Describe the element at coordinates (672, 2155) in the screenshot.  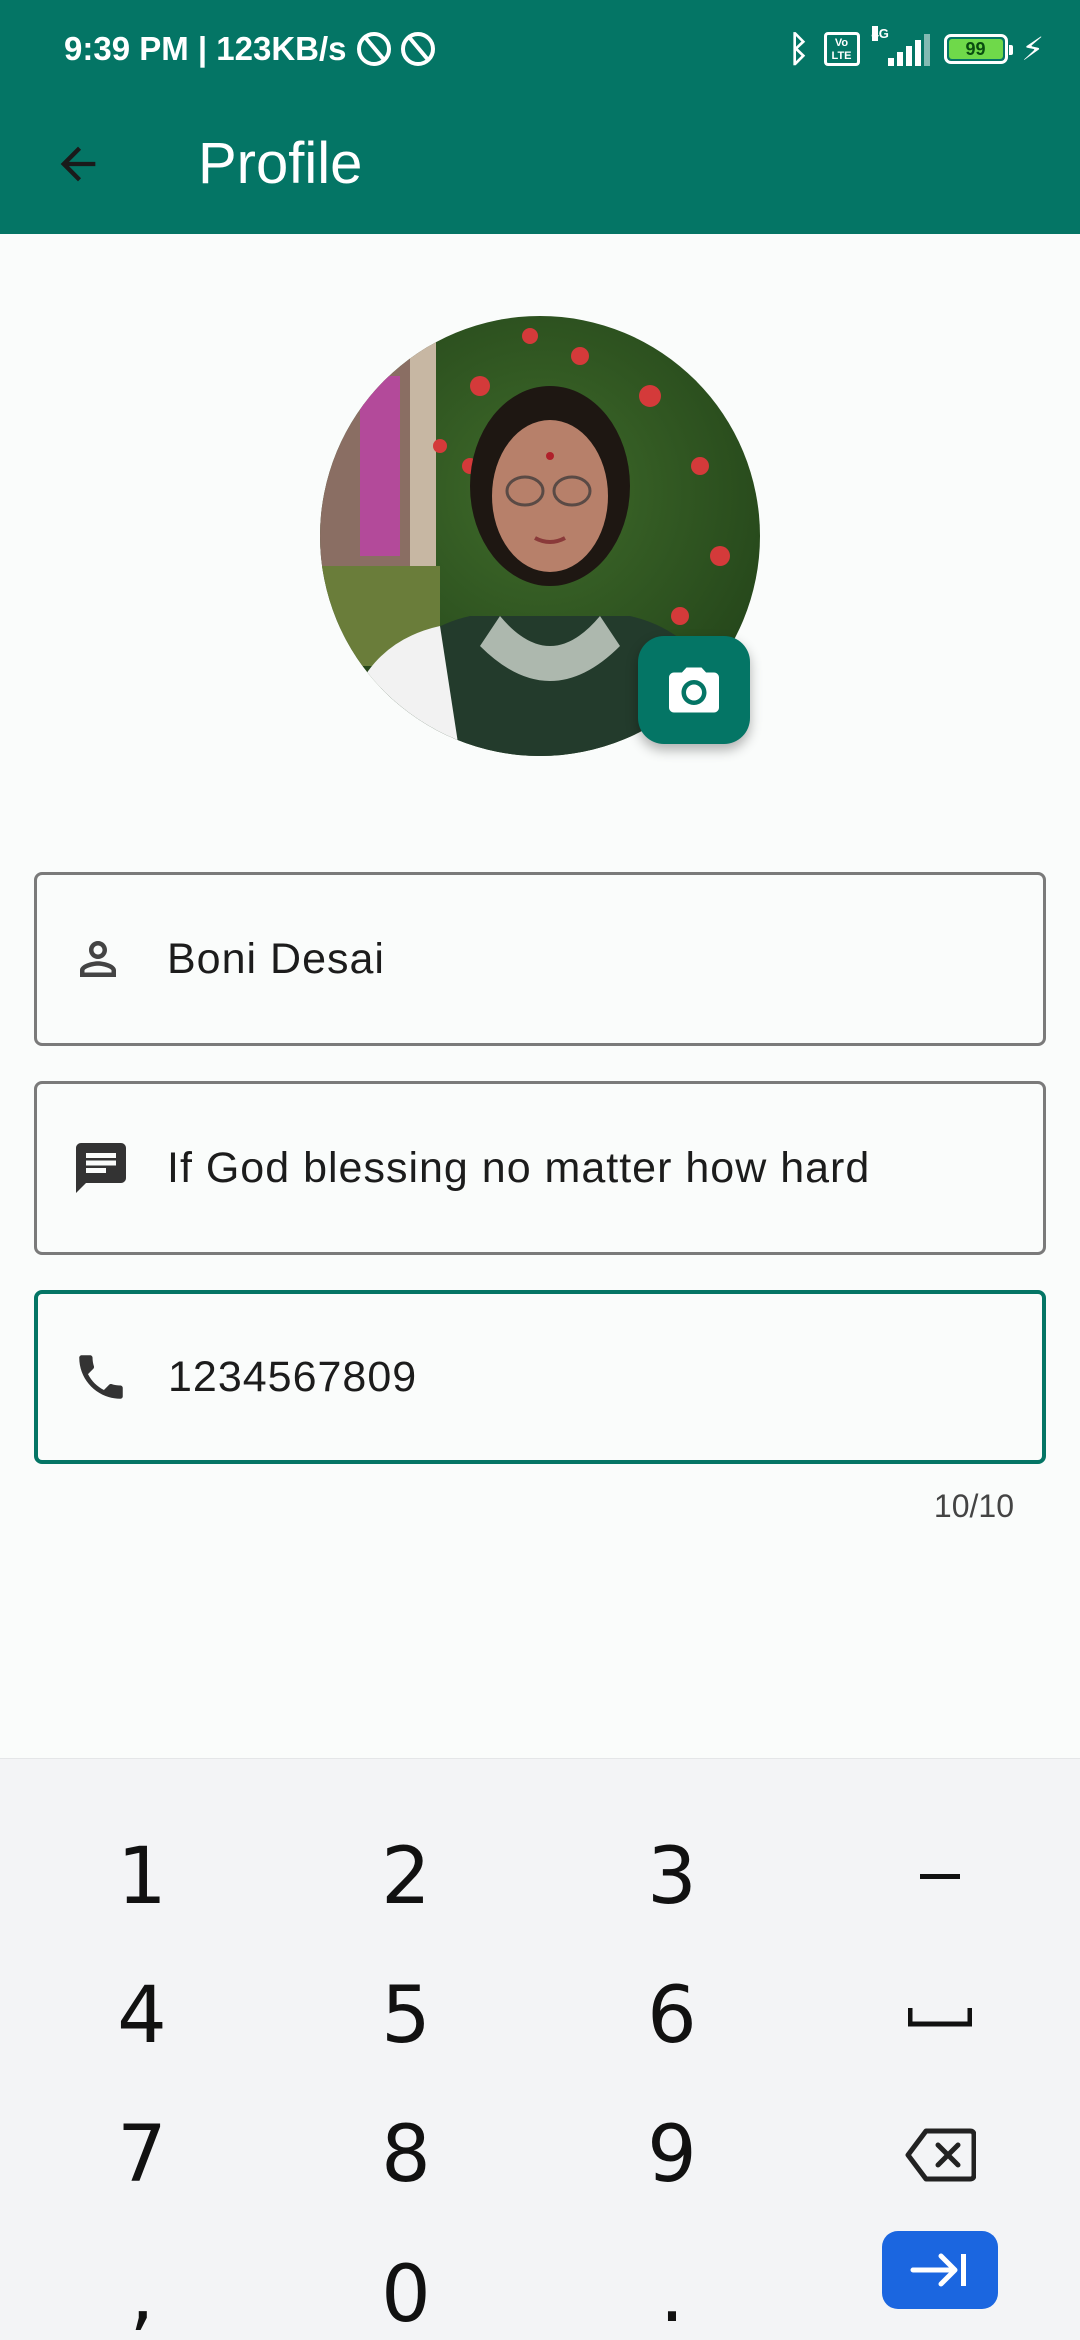
I see `key-9: 9` at that location.